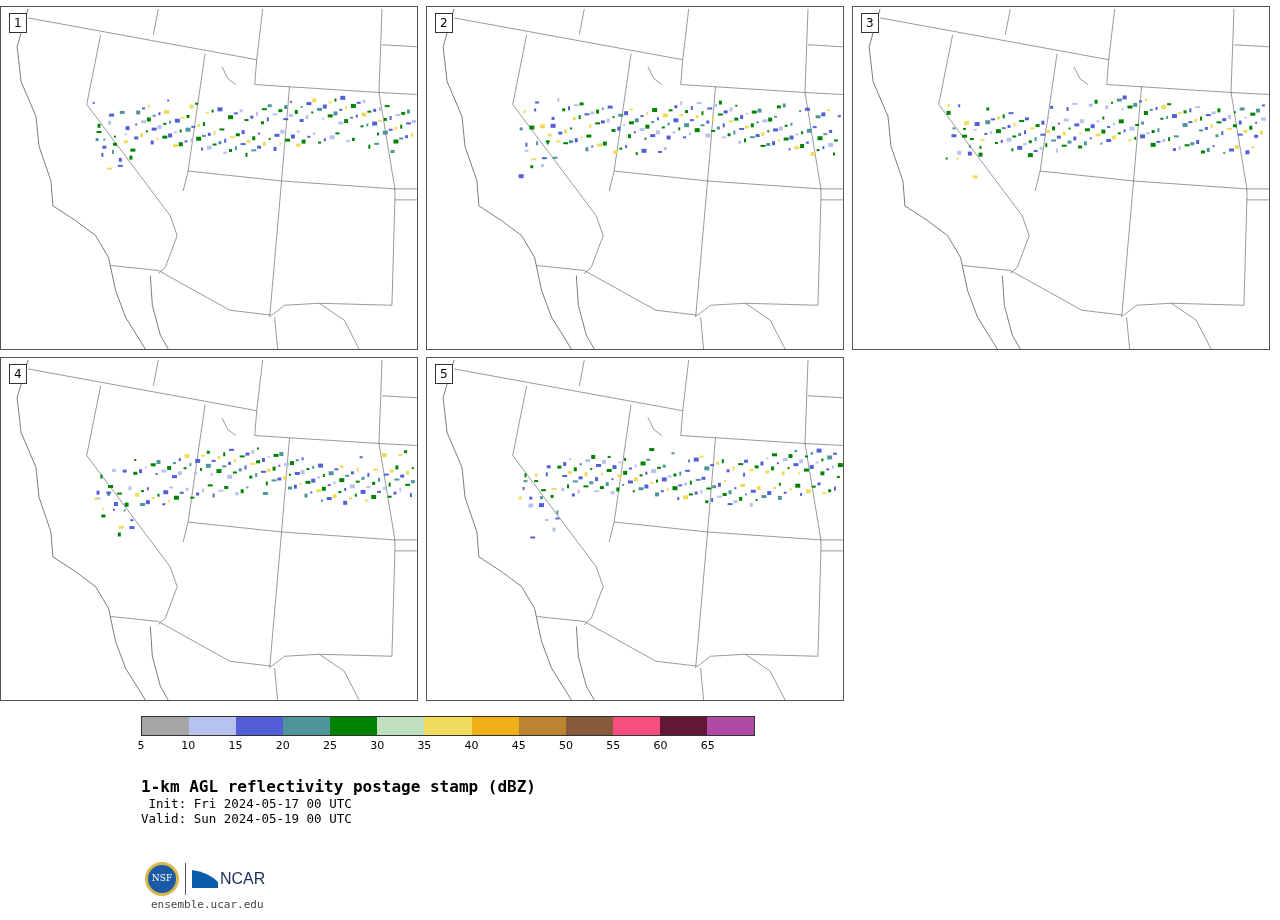 The height and width of the screenshot is (920, 1280). I want to click on tick-label: 65, so click(707, 746).